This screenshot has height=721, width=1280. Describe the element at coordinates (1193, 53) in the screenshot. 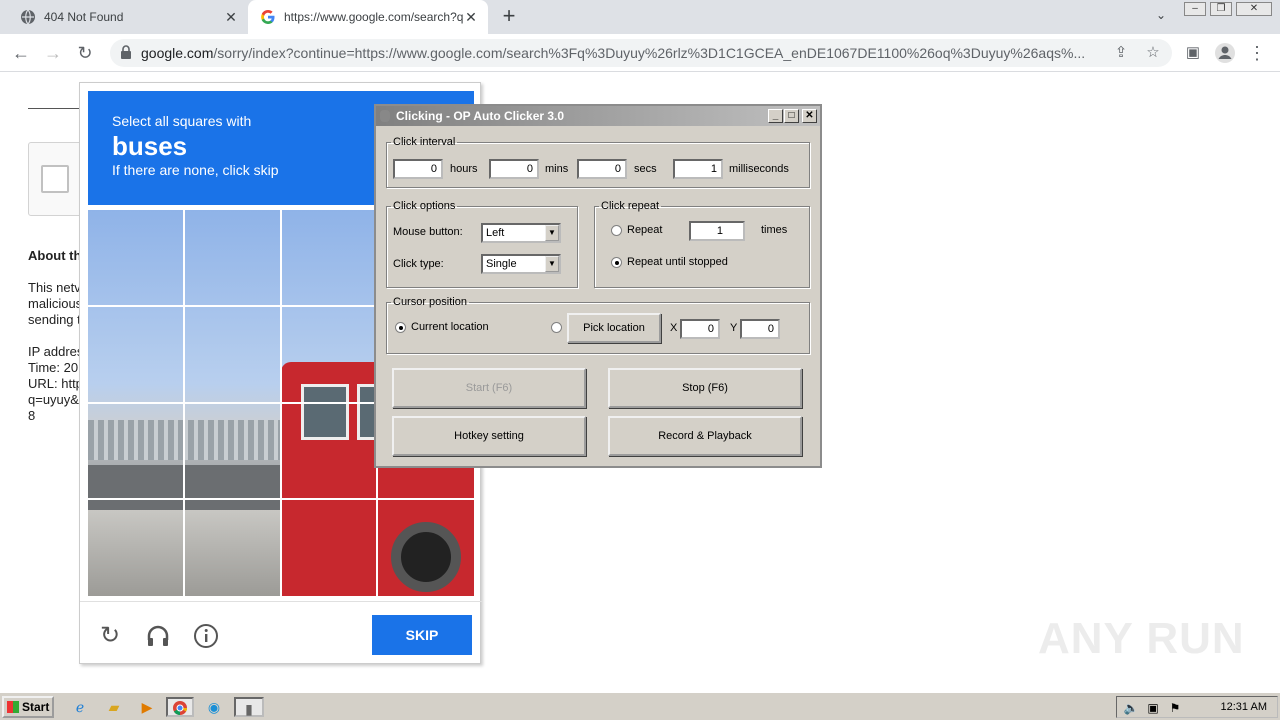

I see `side-panel-icon: ▣` at that location.